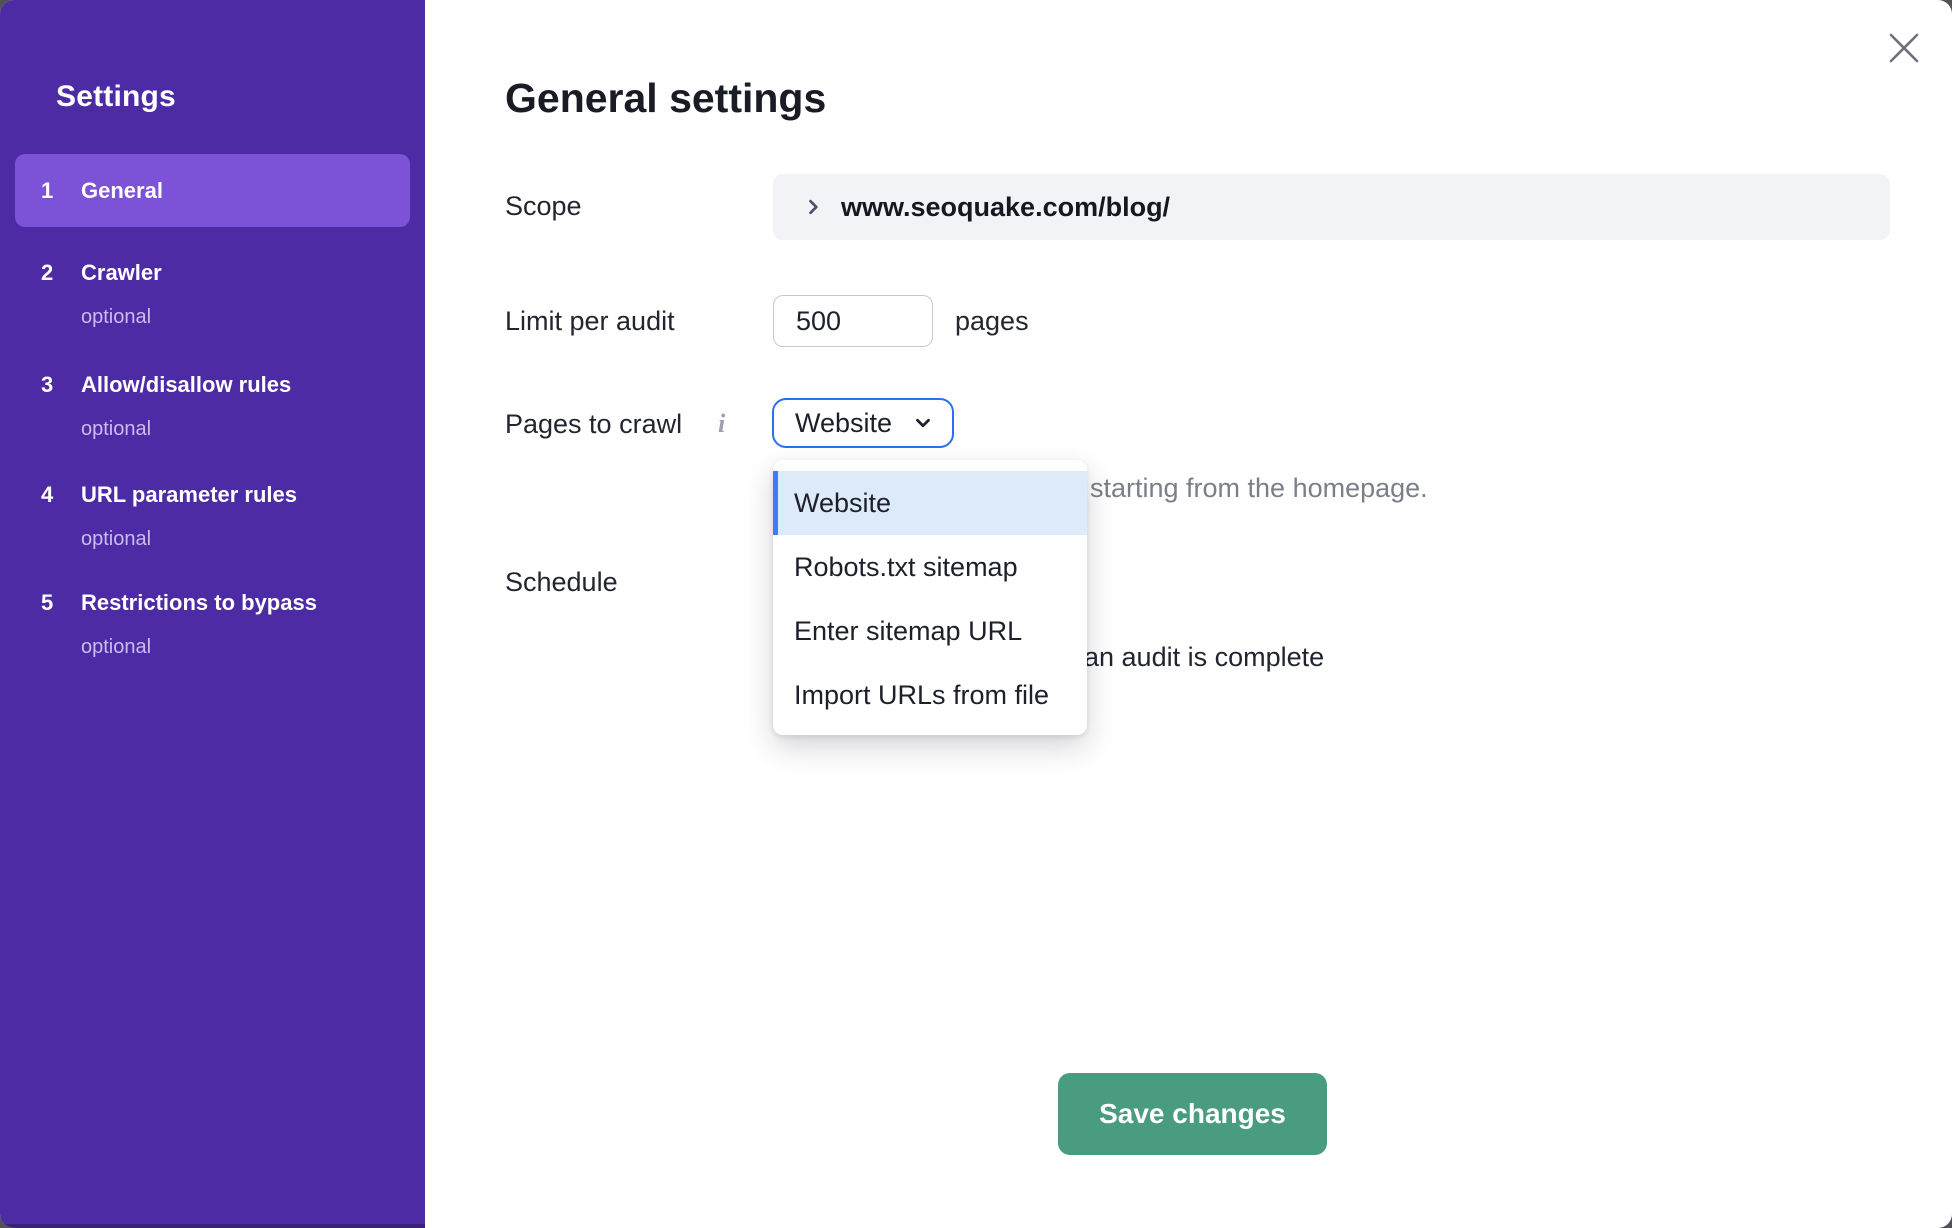  Describe the element at coordinates (1331, 207) in the screenshot. I see `scope-field: www.seoquake.com/blog/` at that location.